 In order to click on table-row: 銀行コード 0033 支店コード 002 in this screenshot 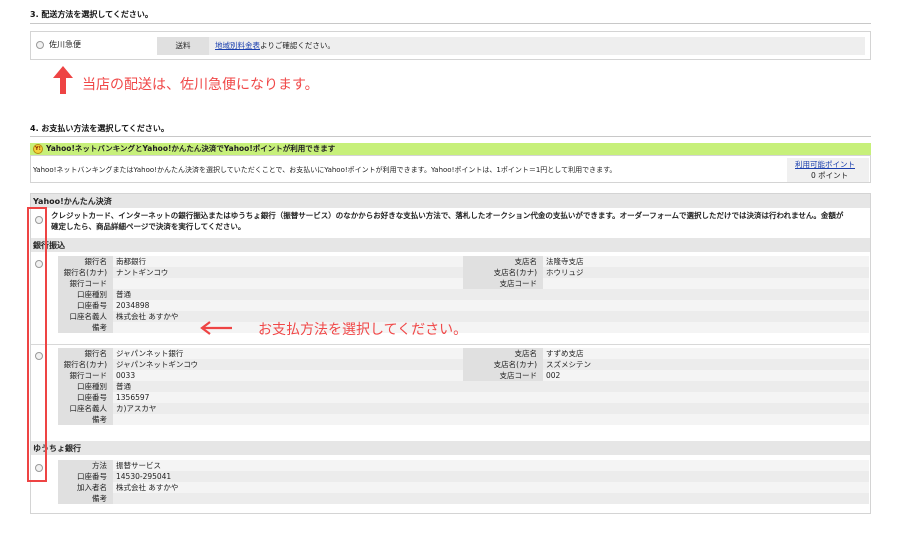, I will do `click(463, 375)`.